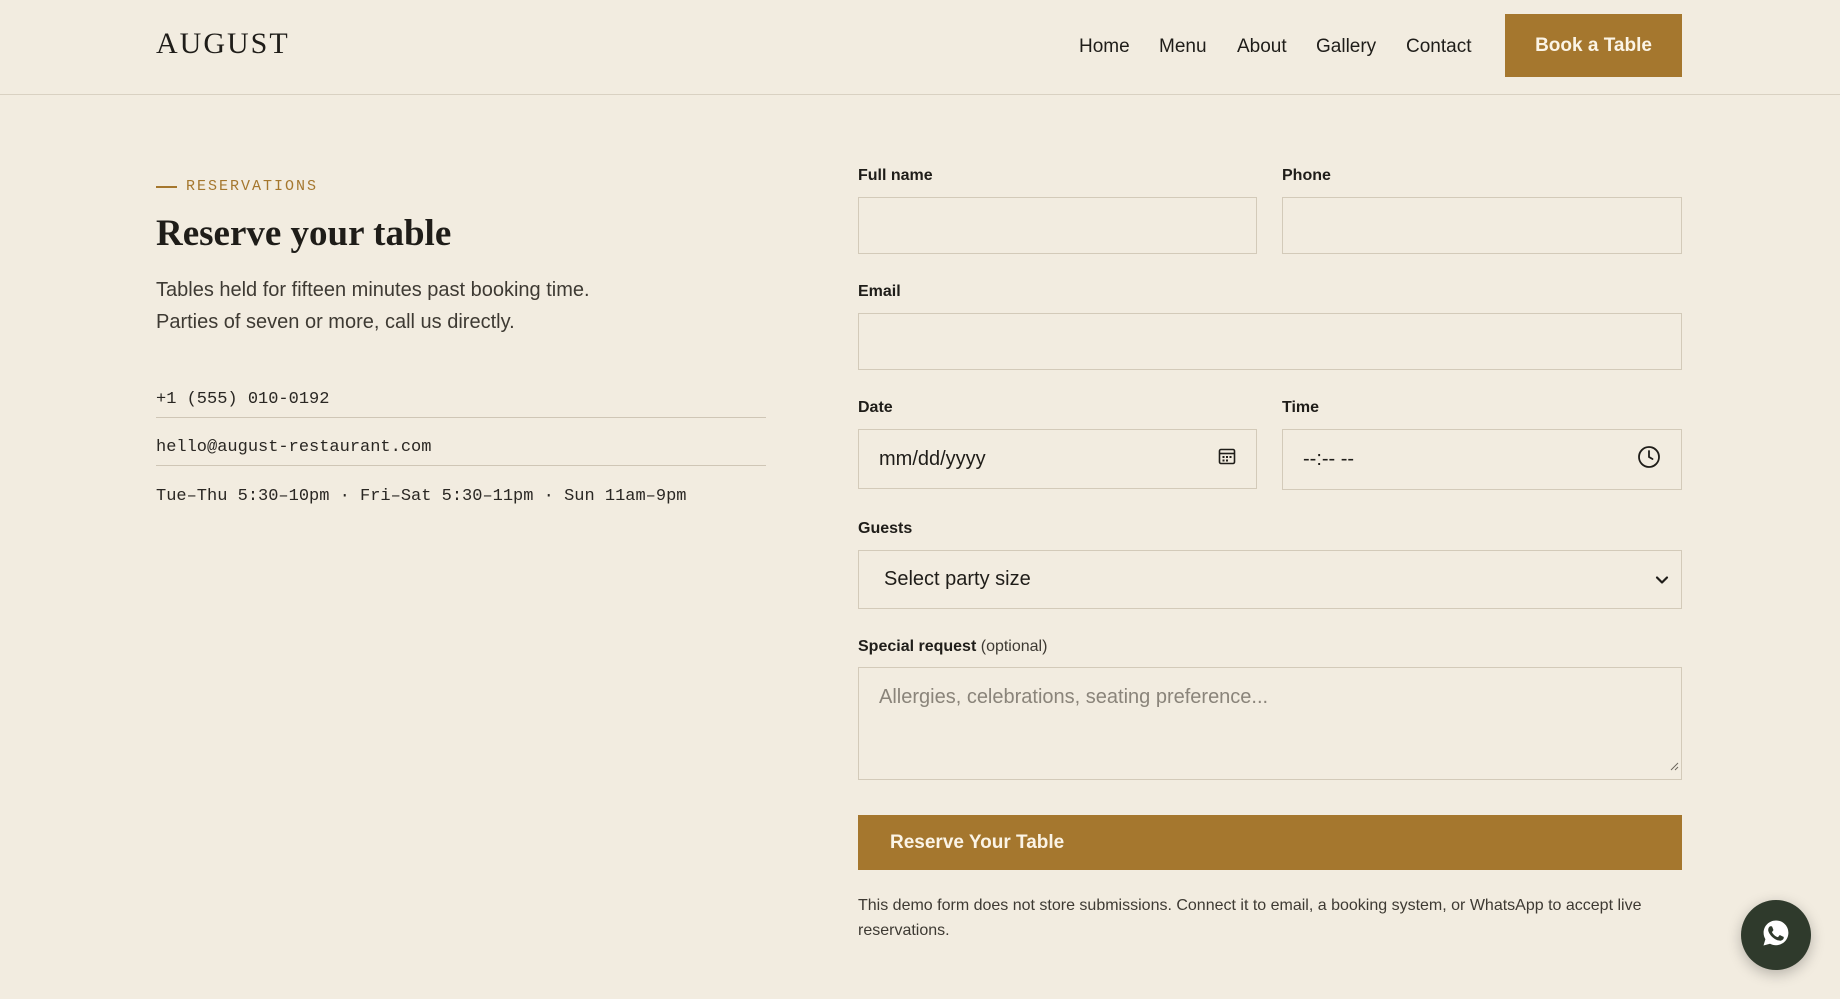  I want to click on phone-field, so click(1482, 225).